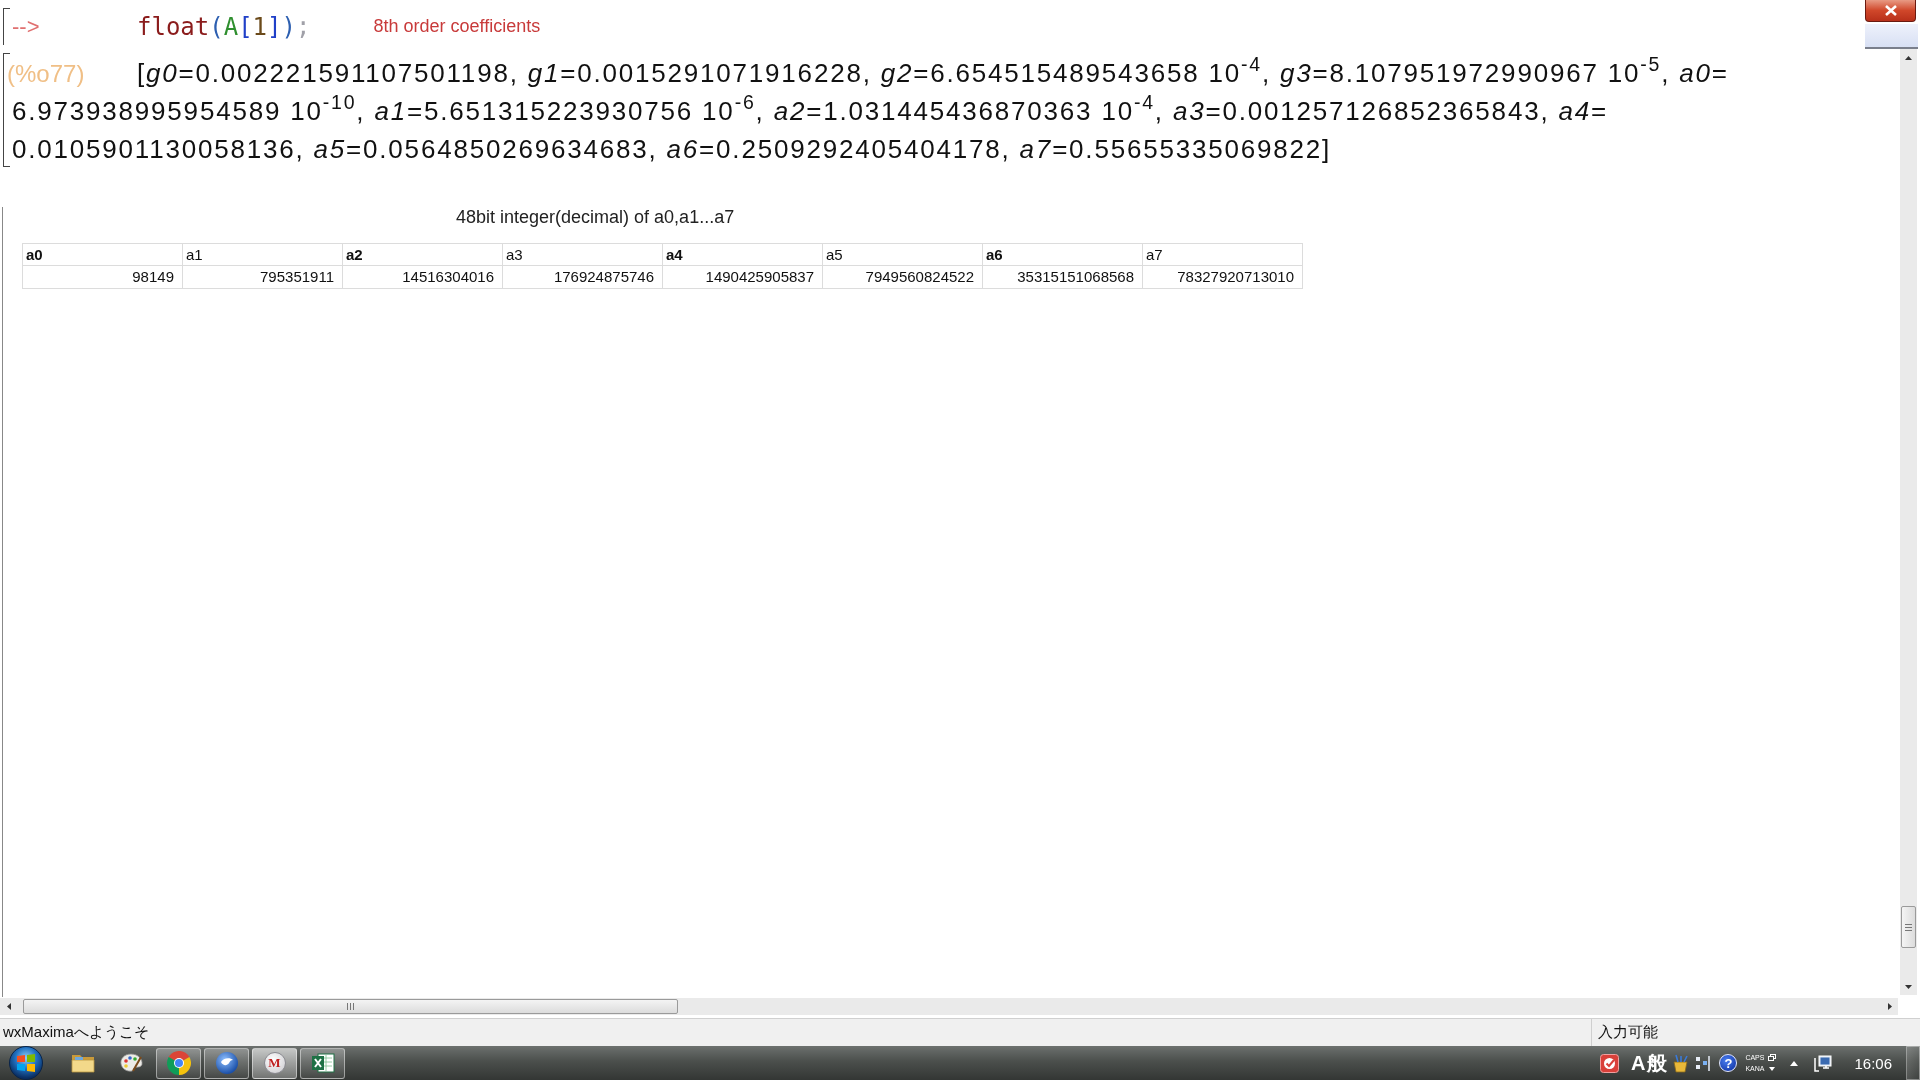  I want to click on start-button, so click(26, 1063).